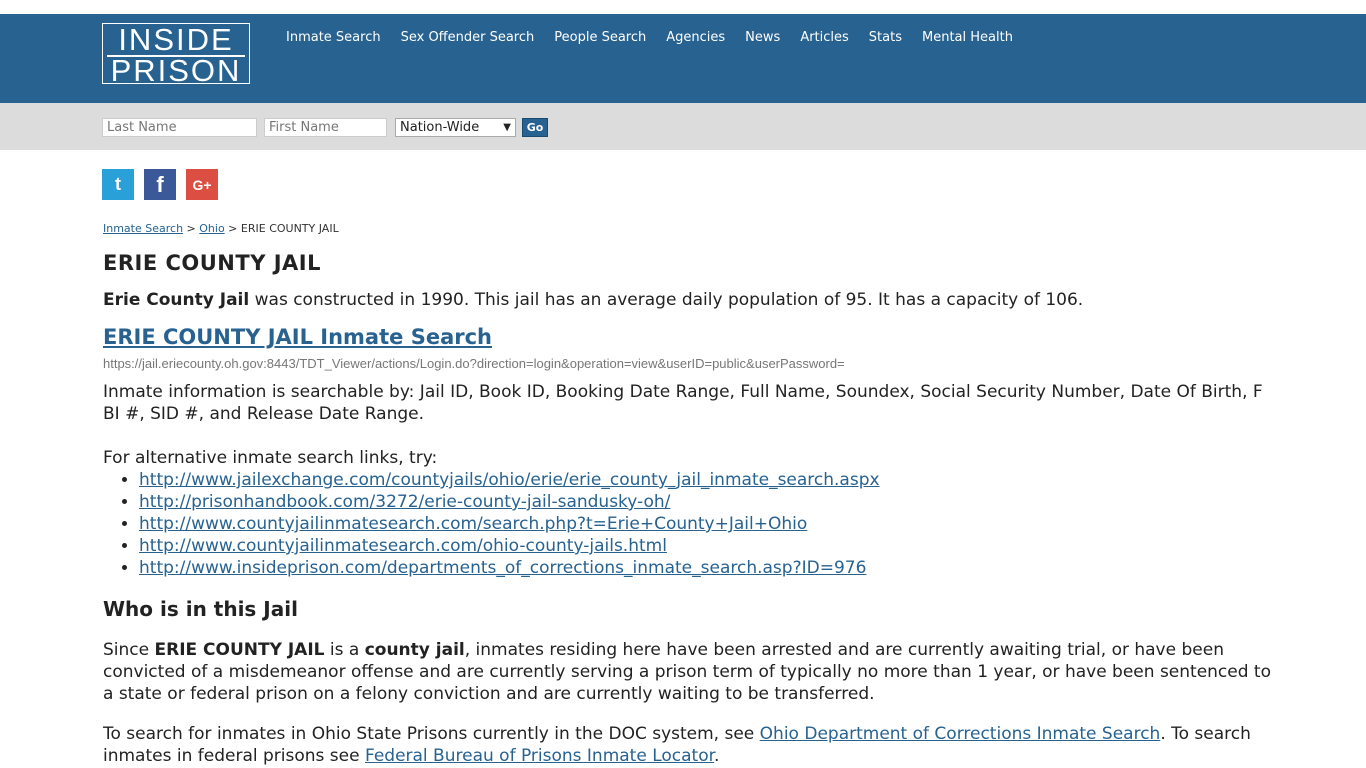 This screenshot has width=1366, height=768. I want to click on logo-line1: INSIDE, so click(176, 39).